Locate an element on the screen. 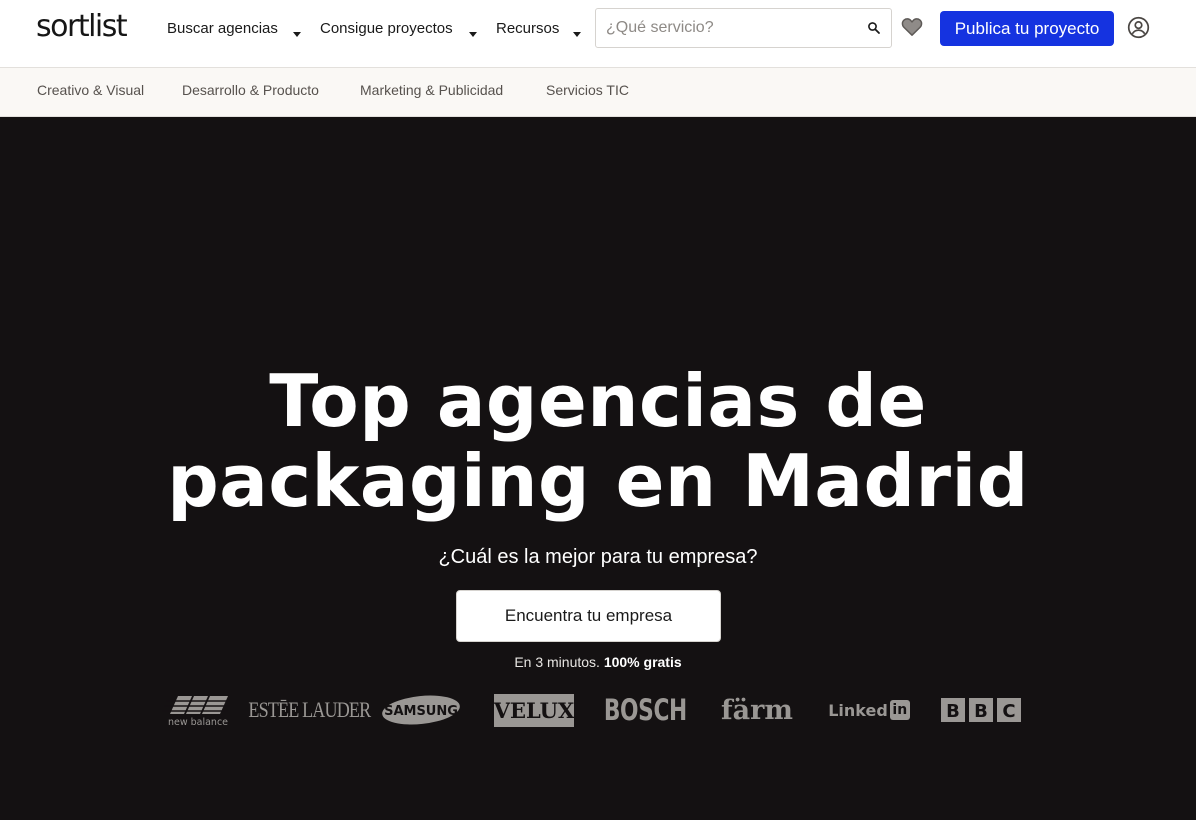  estee-lauder-logo: ESTĒE LAUDER is located at coordinates (309, 710).